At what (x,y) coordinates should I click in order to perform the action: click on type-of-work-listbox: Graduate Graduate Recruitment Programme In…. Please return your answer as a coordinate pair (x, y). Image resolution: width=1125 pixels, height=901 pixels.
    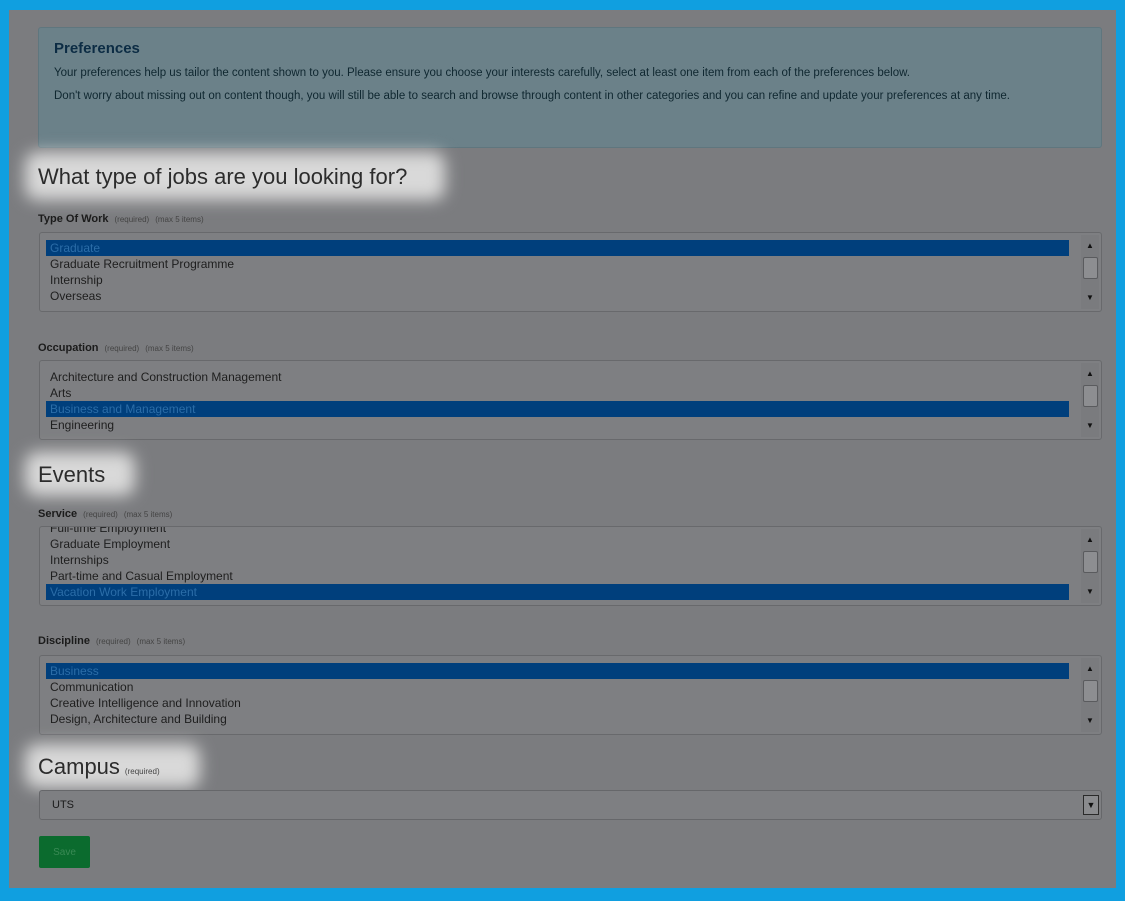
    Looking at the image, I should click on (570, 272).